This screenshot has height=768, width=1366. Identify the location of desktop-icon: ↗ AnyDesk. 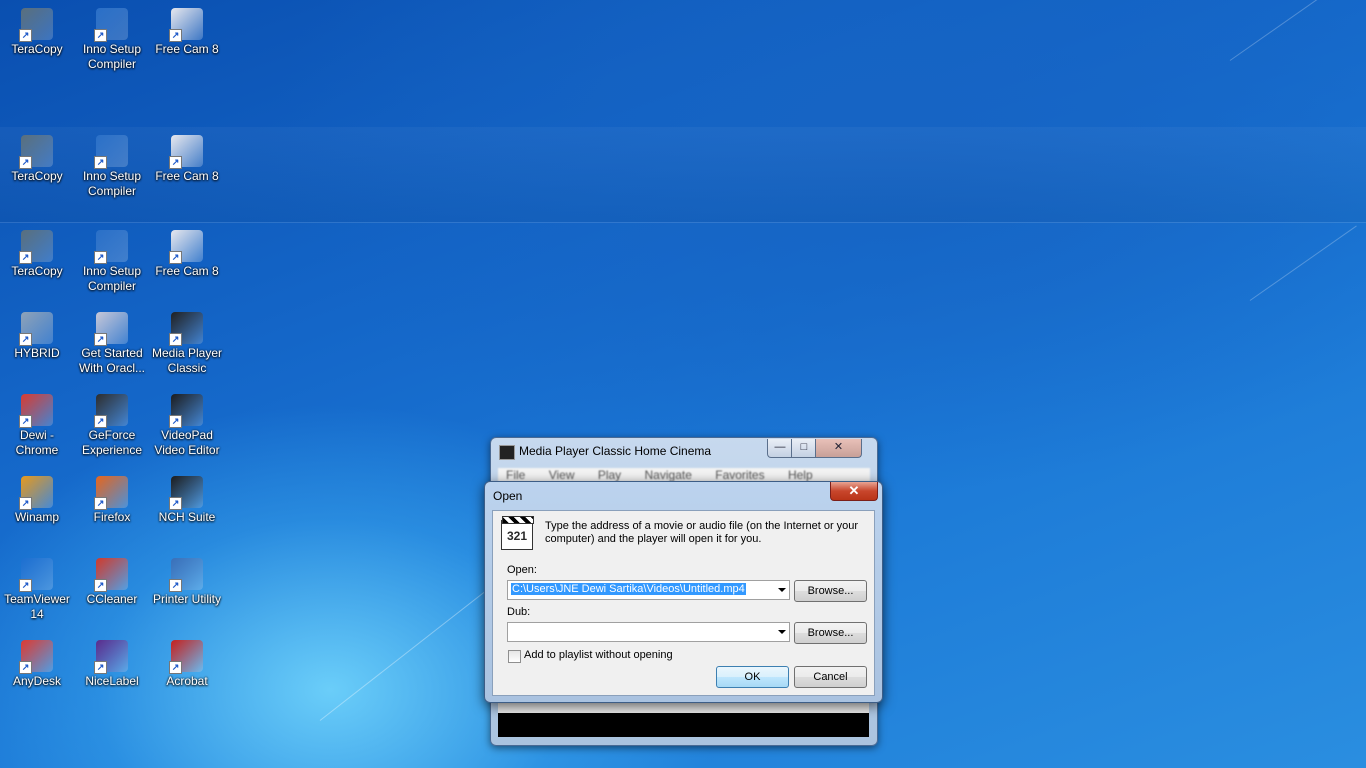
(37, 664).